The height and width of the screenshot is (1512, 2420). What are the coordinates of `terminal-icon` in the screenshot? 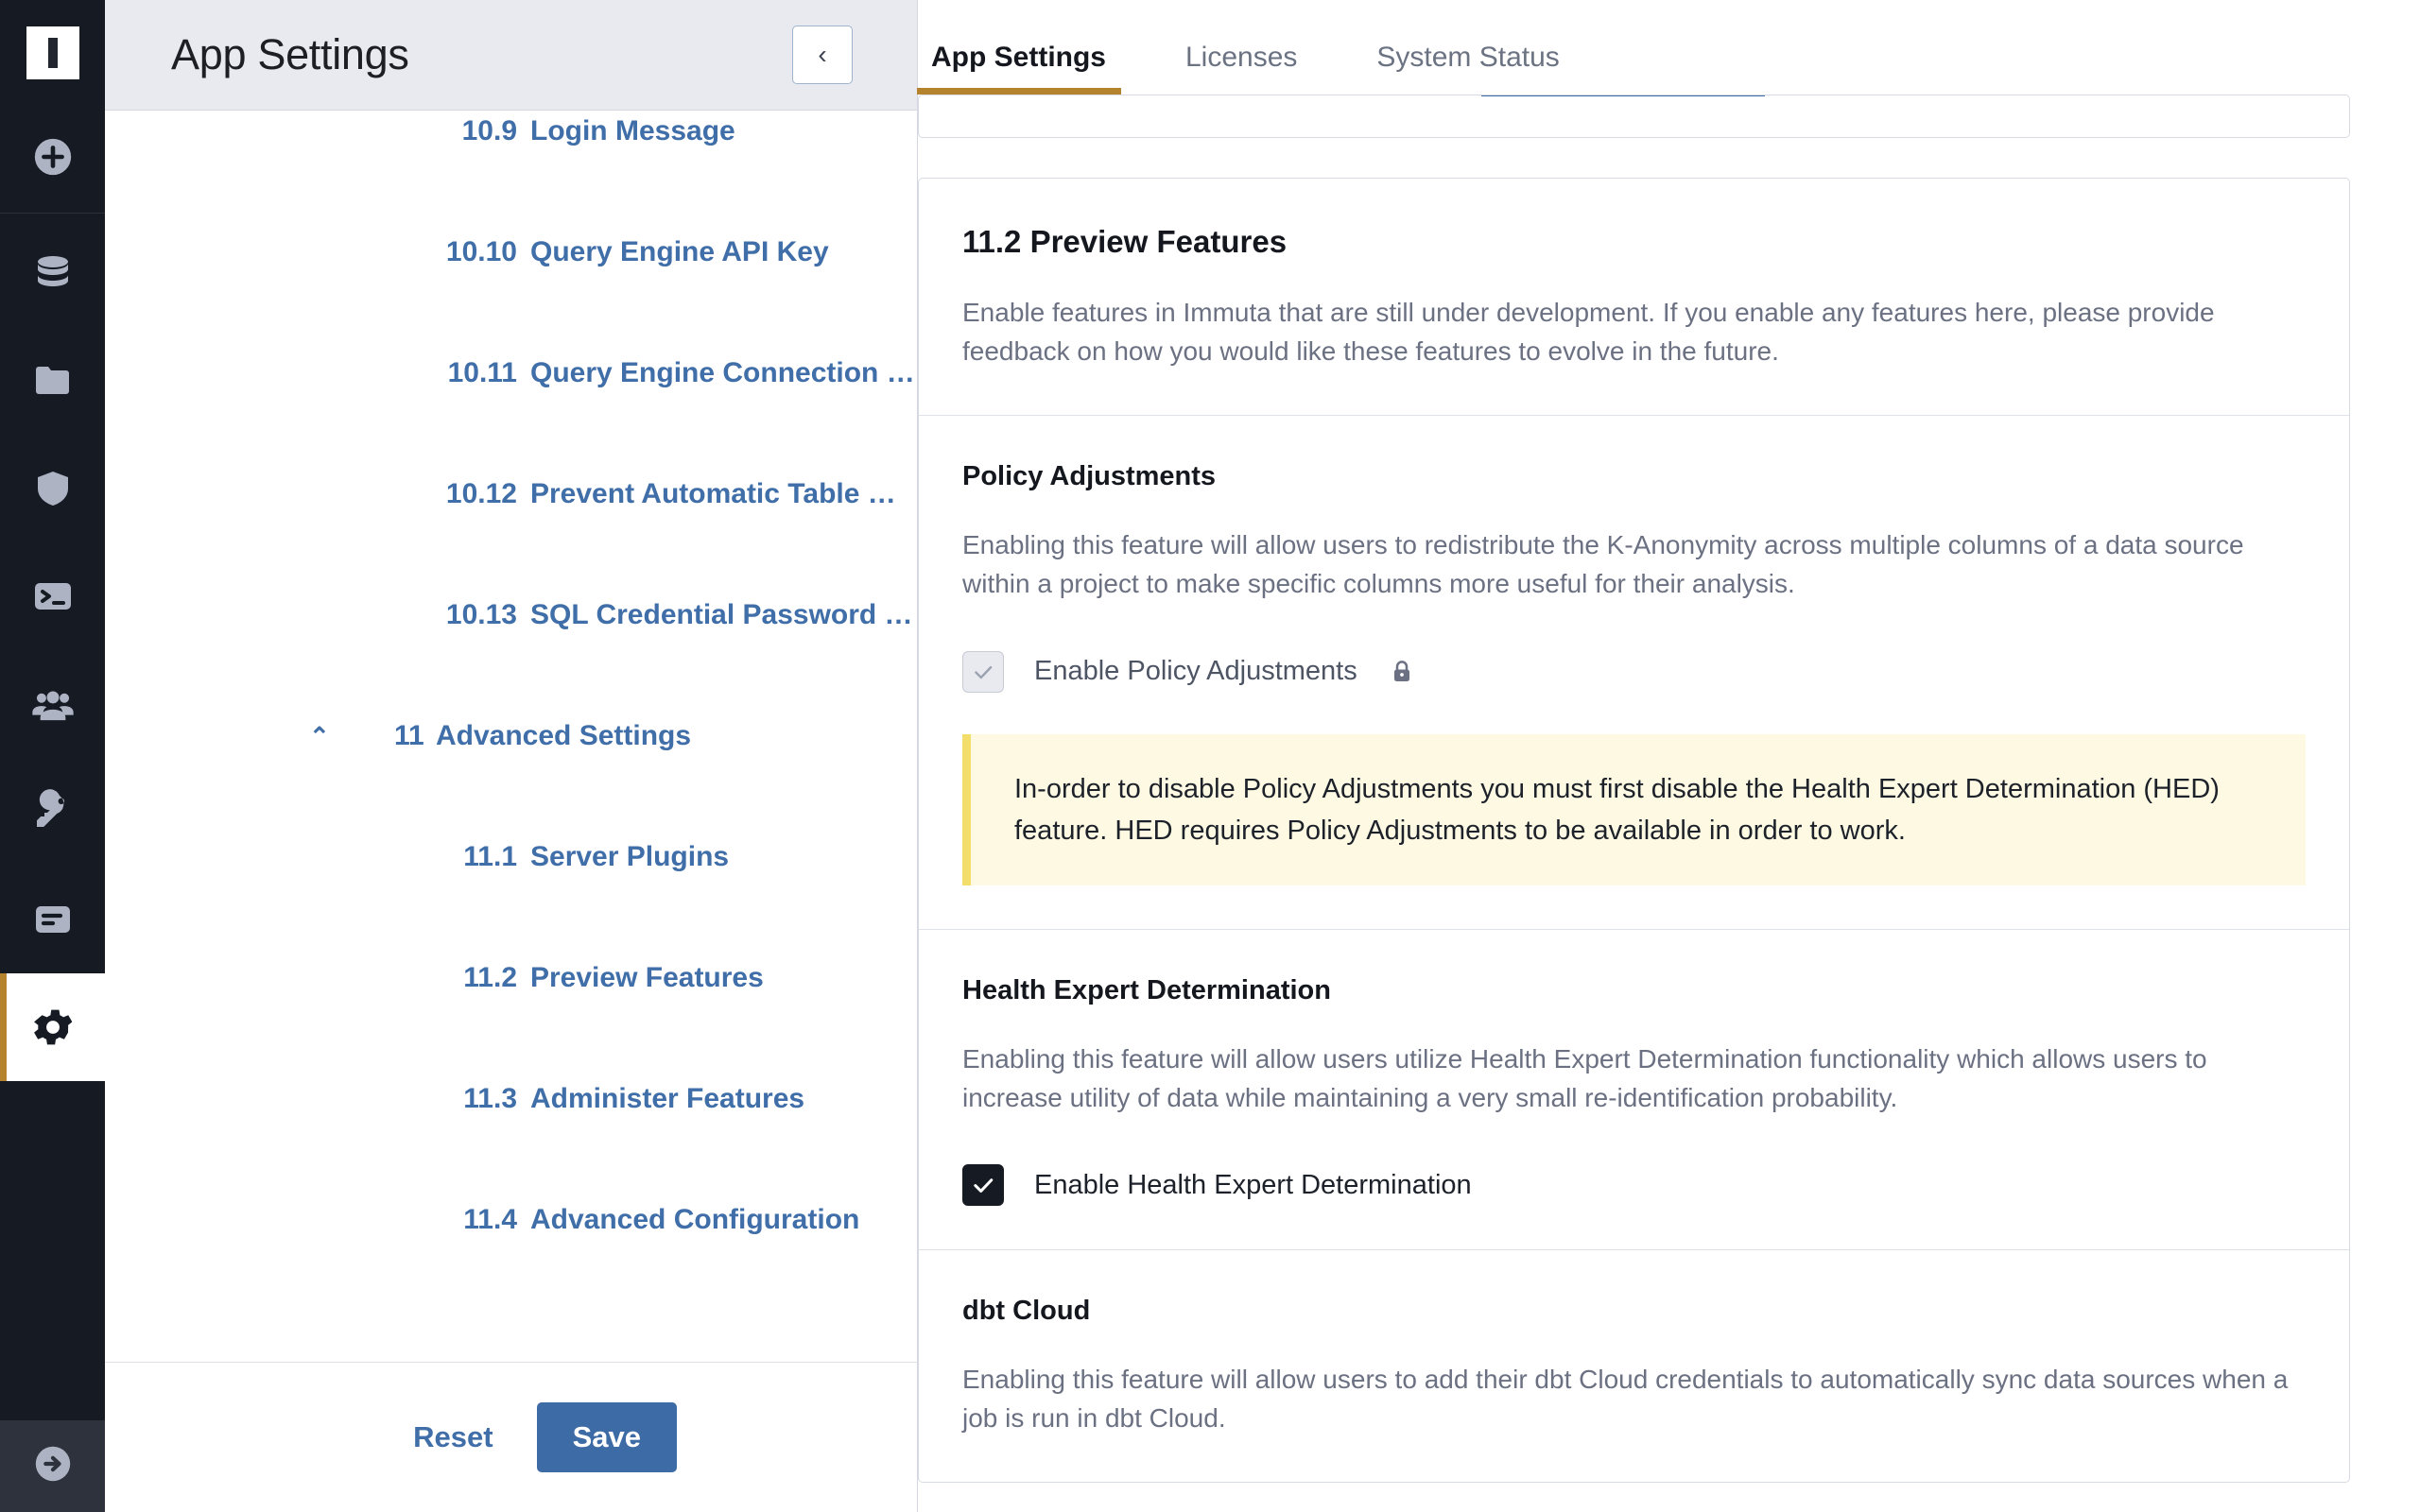 It's located at (53, 596).